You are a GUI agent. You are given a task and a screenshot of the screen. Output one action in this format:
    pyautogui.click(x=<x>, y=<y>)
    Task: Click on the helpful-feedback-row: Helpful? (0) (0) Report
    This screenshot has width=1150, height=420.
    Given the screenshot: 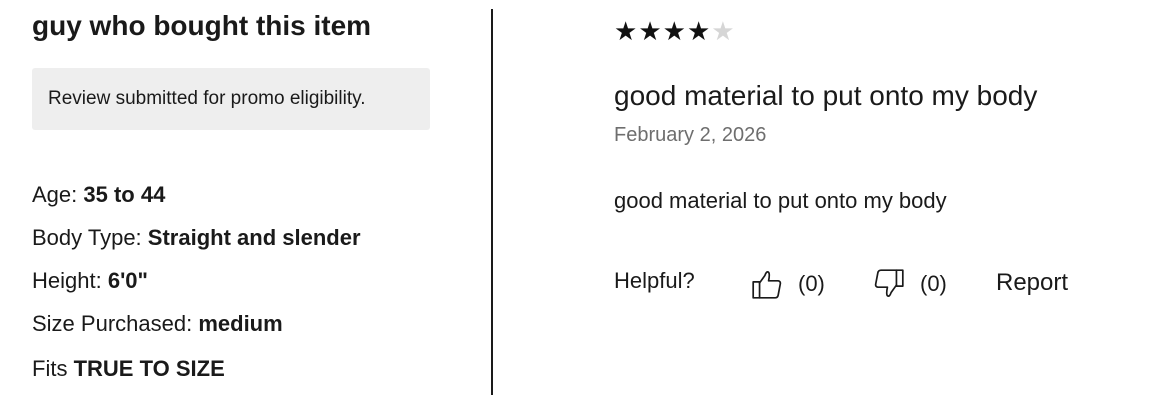 What is the action you would take?
    pyautogui.click(x=874, y=284)
    